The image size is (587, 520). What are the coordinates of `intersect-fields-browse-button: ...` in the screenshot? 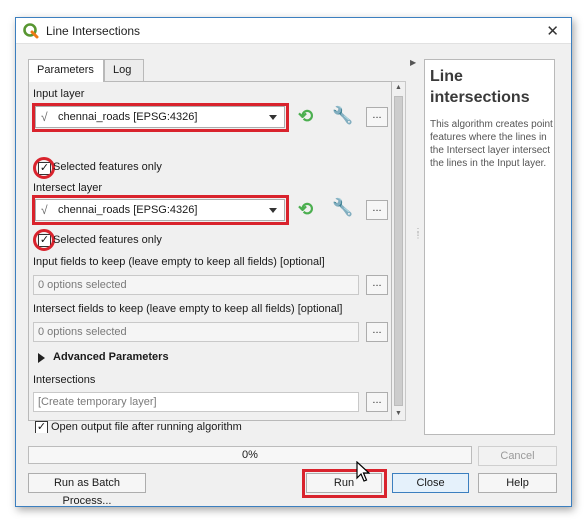 It's located at (377, 332).